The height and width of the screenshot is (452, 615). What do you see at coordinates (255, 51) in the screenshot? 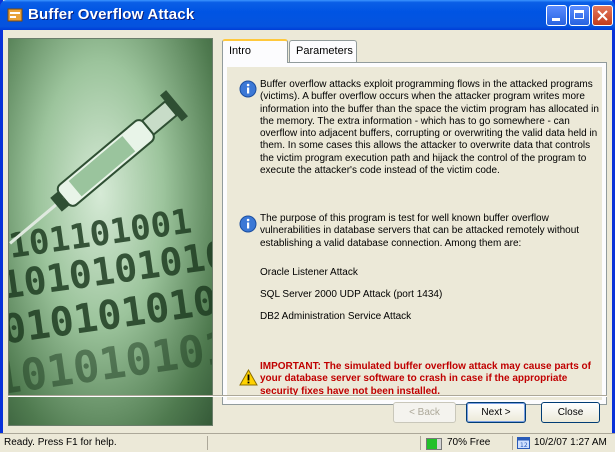
I see `tab-intro: Intro` at bounding box center [255, 51].